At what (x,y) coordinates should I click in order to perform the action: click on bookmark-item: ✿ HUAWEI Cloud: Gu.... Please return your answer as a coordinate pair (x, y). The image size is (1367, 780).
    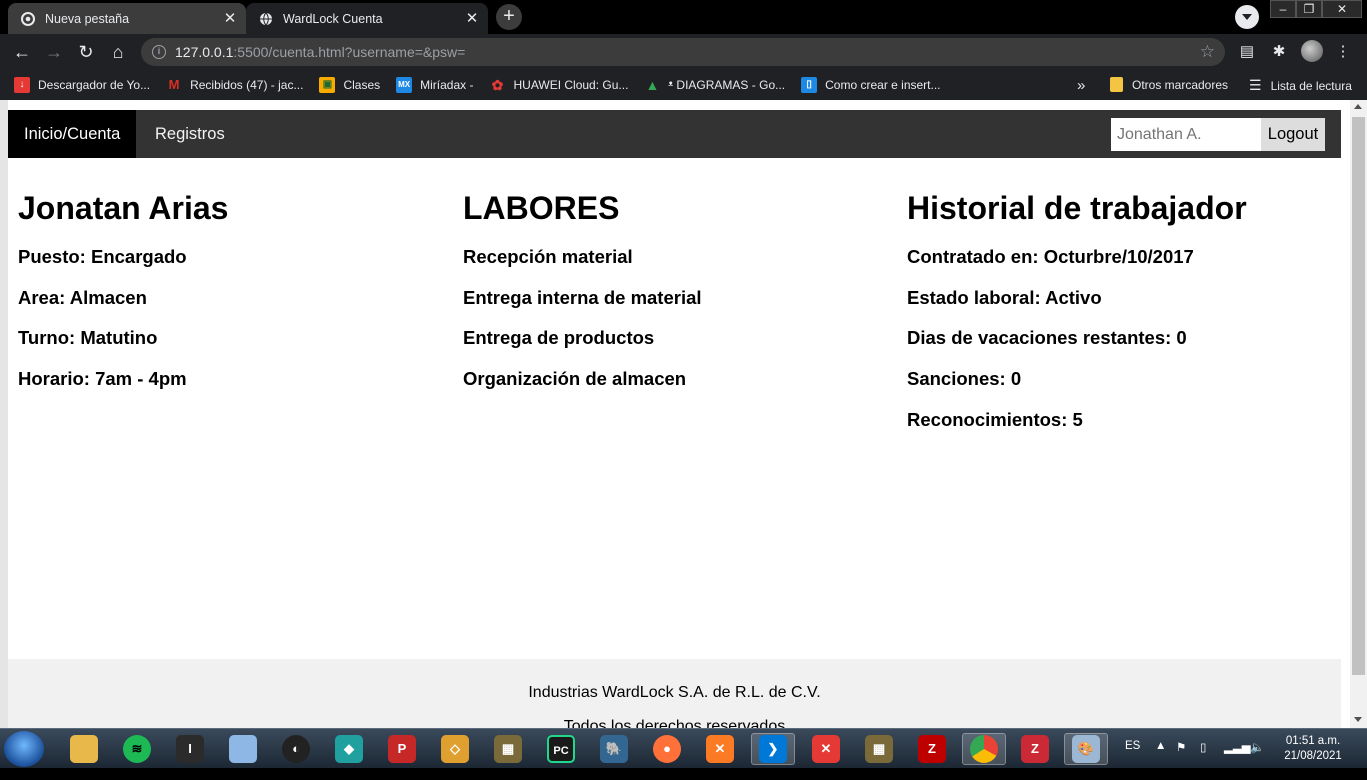
    Looking at the image, I should click on (558, 85).